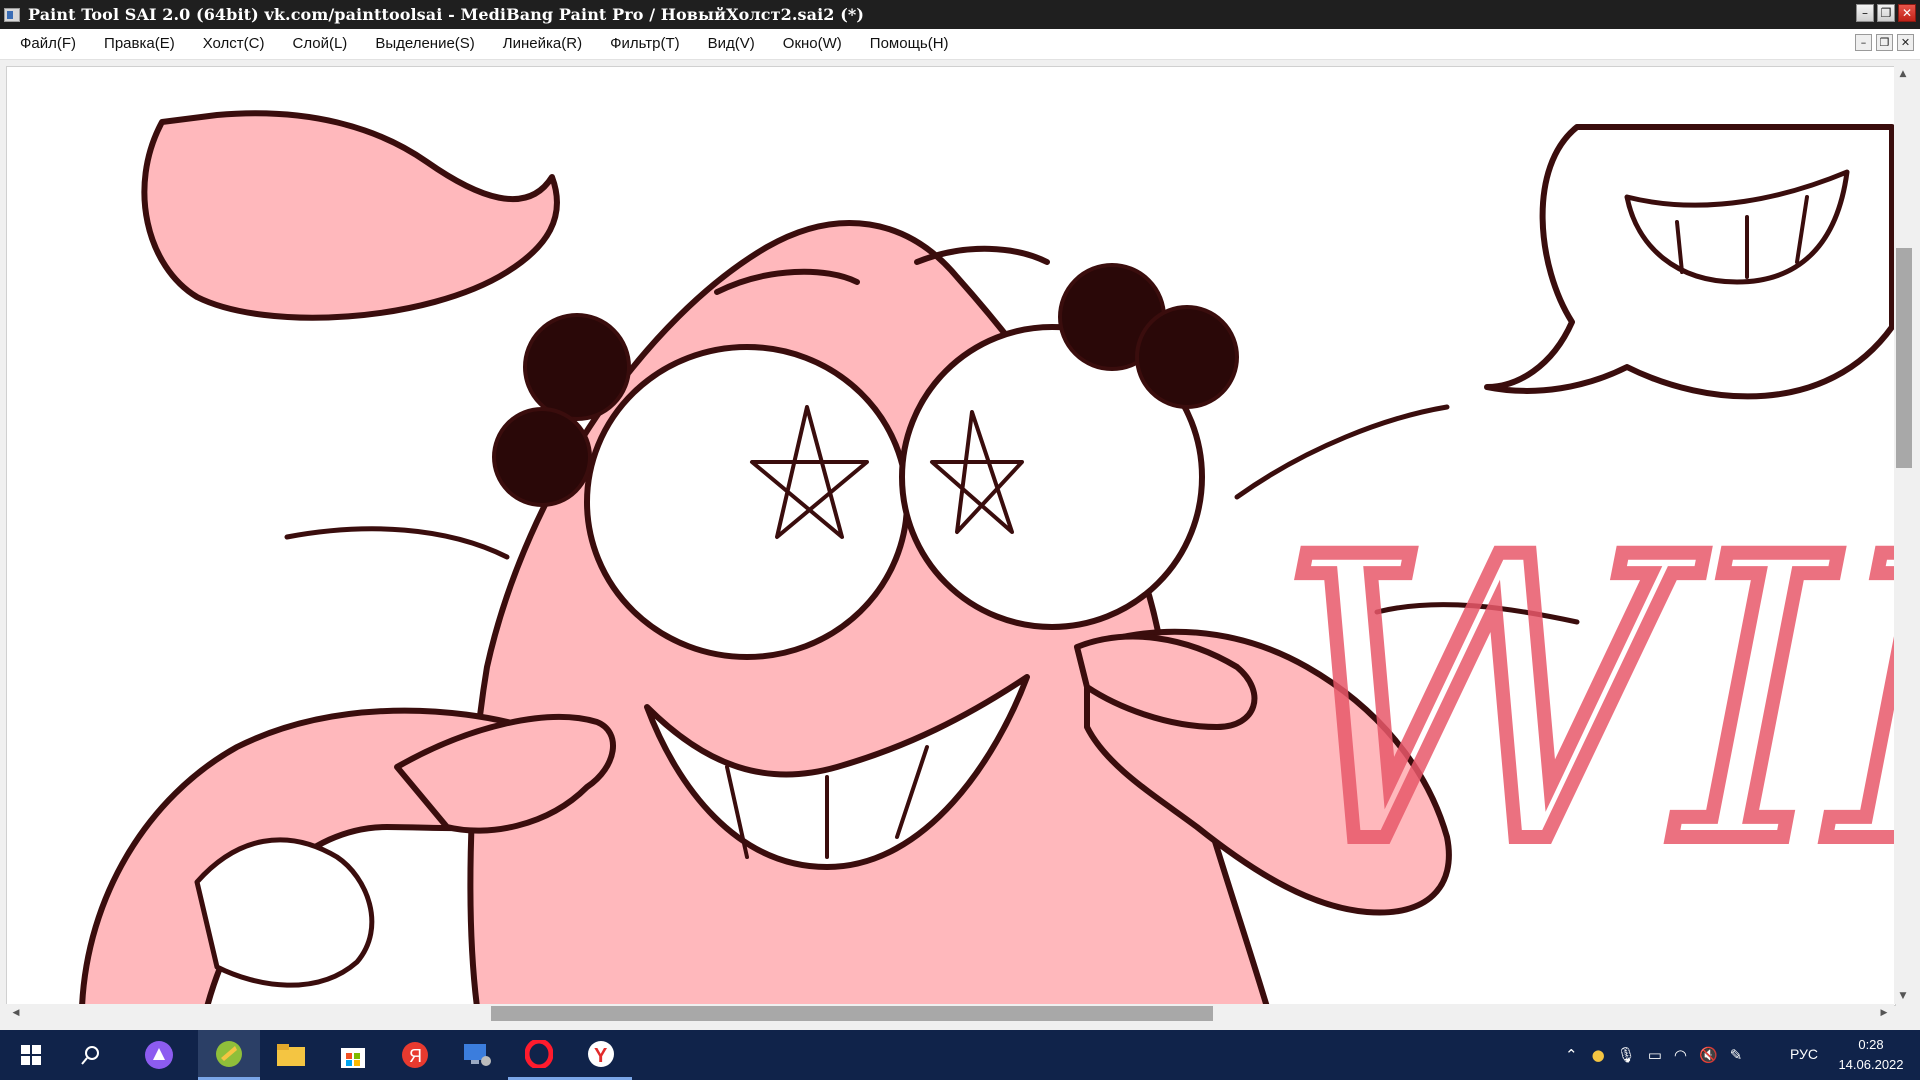 Image resolution: width=1920 pixels, height=1080 pixels. Describe the element at coordinates (31, 1055) in the screenshot. I see `start-icon` at that location.